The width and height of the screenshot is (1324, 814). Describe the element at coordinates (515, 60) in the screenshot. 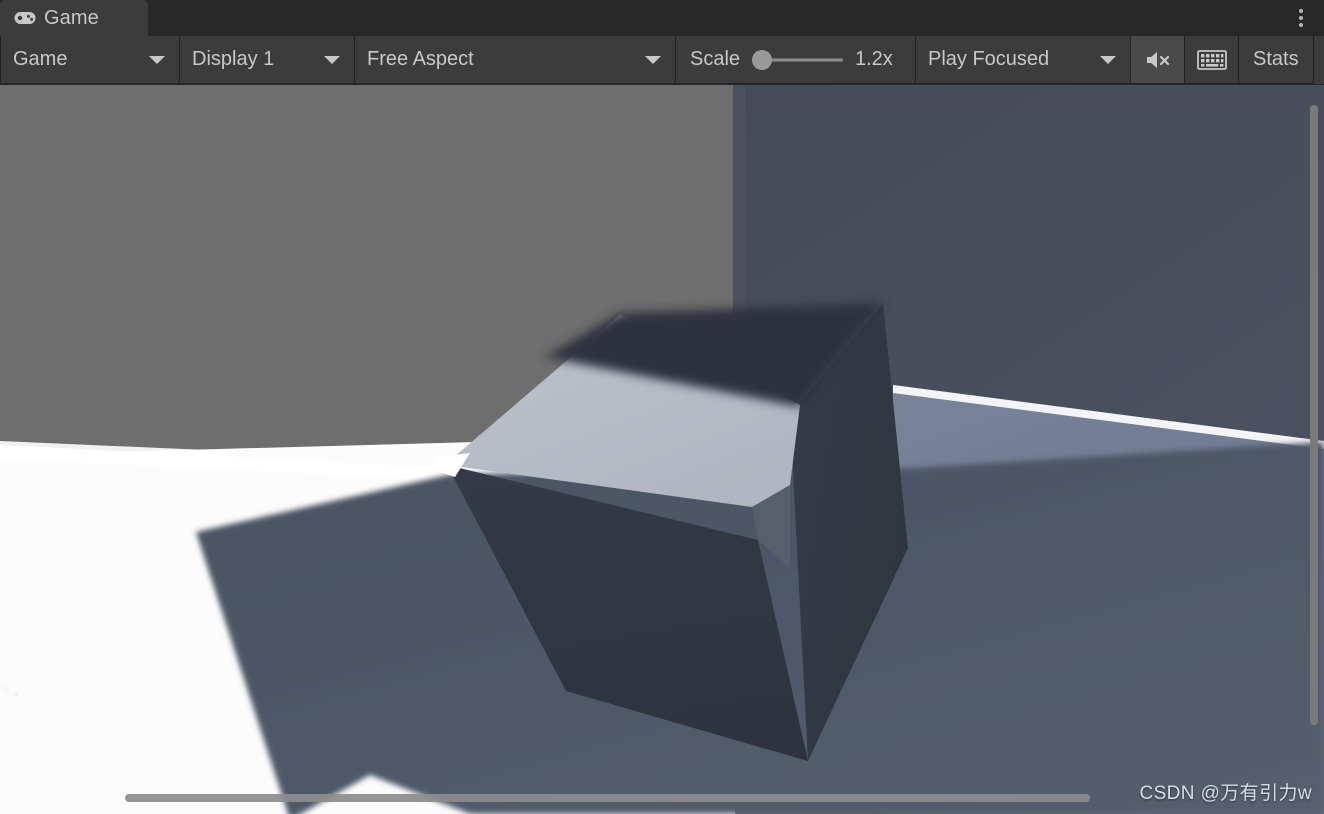

I see `aspect-ratio-select: Free Aspect` at that location.